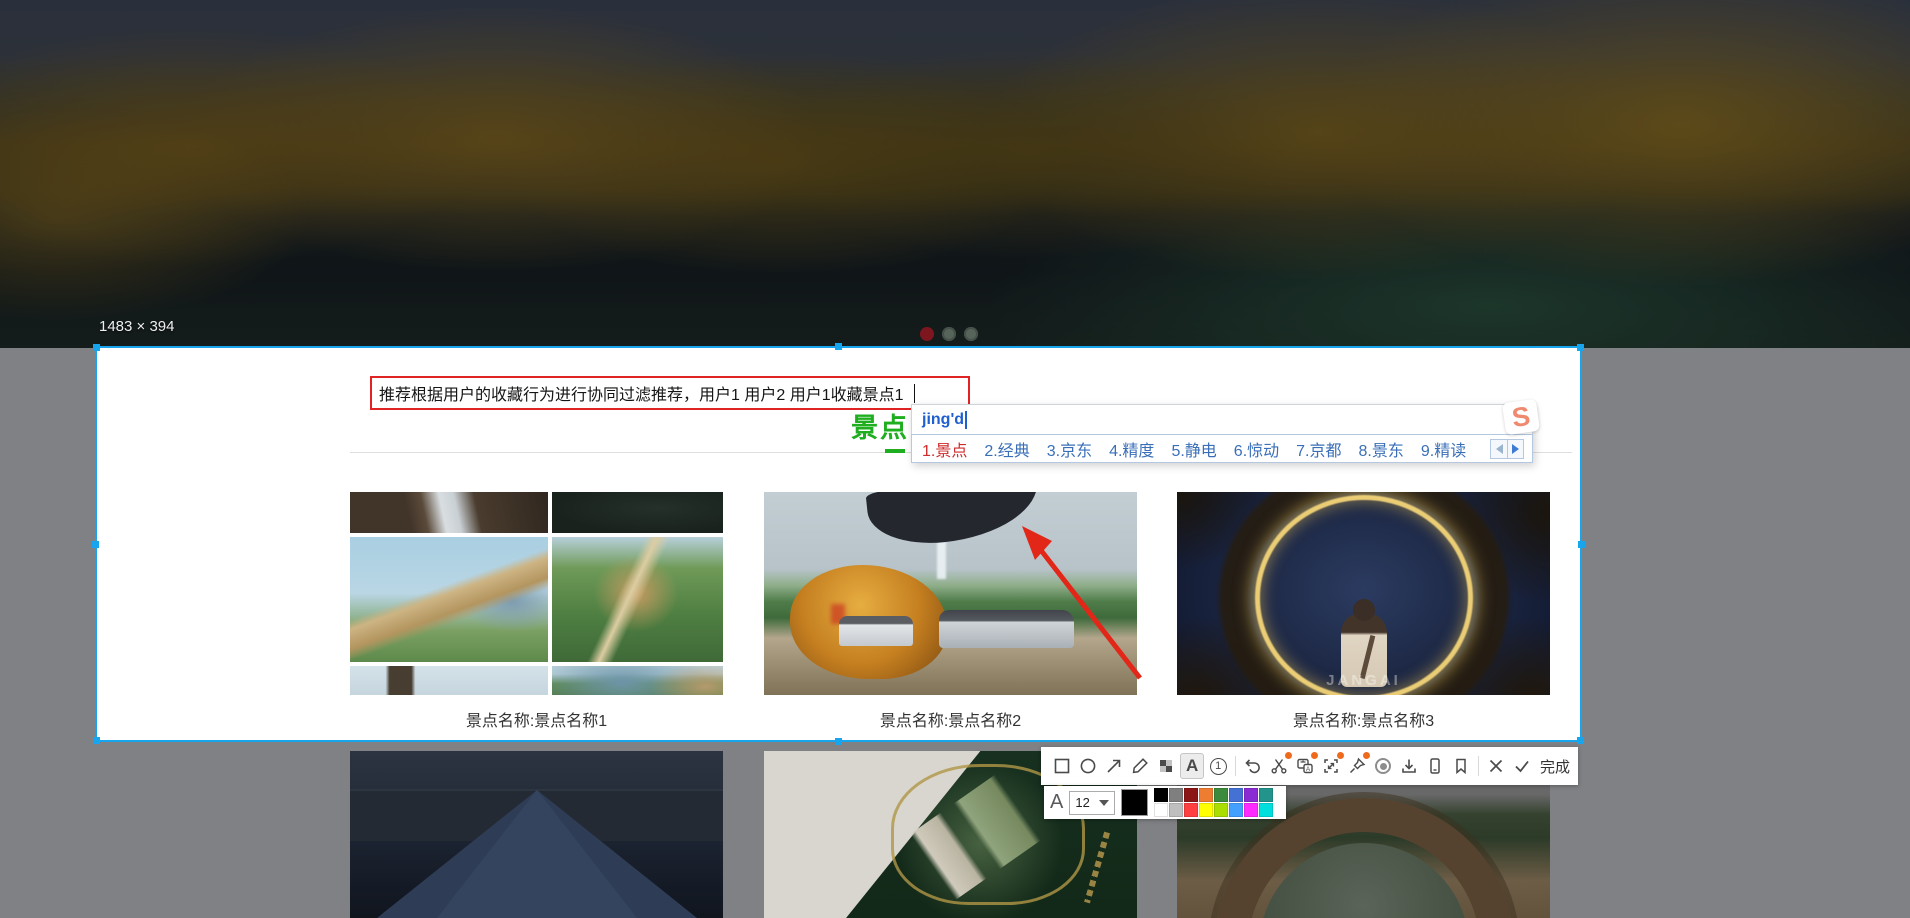 This screenshot has width=1910, height=918. I want to click on toolbar-separator, so click(1478, 766).